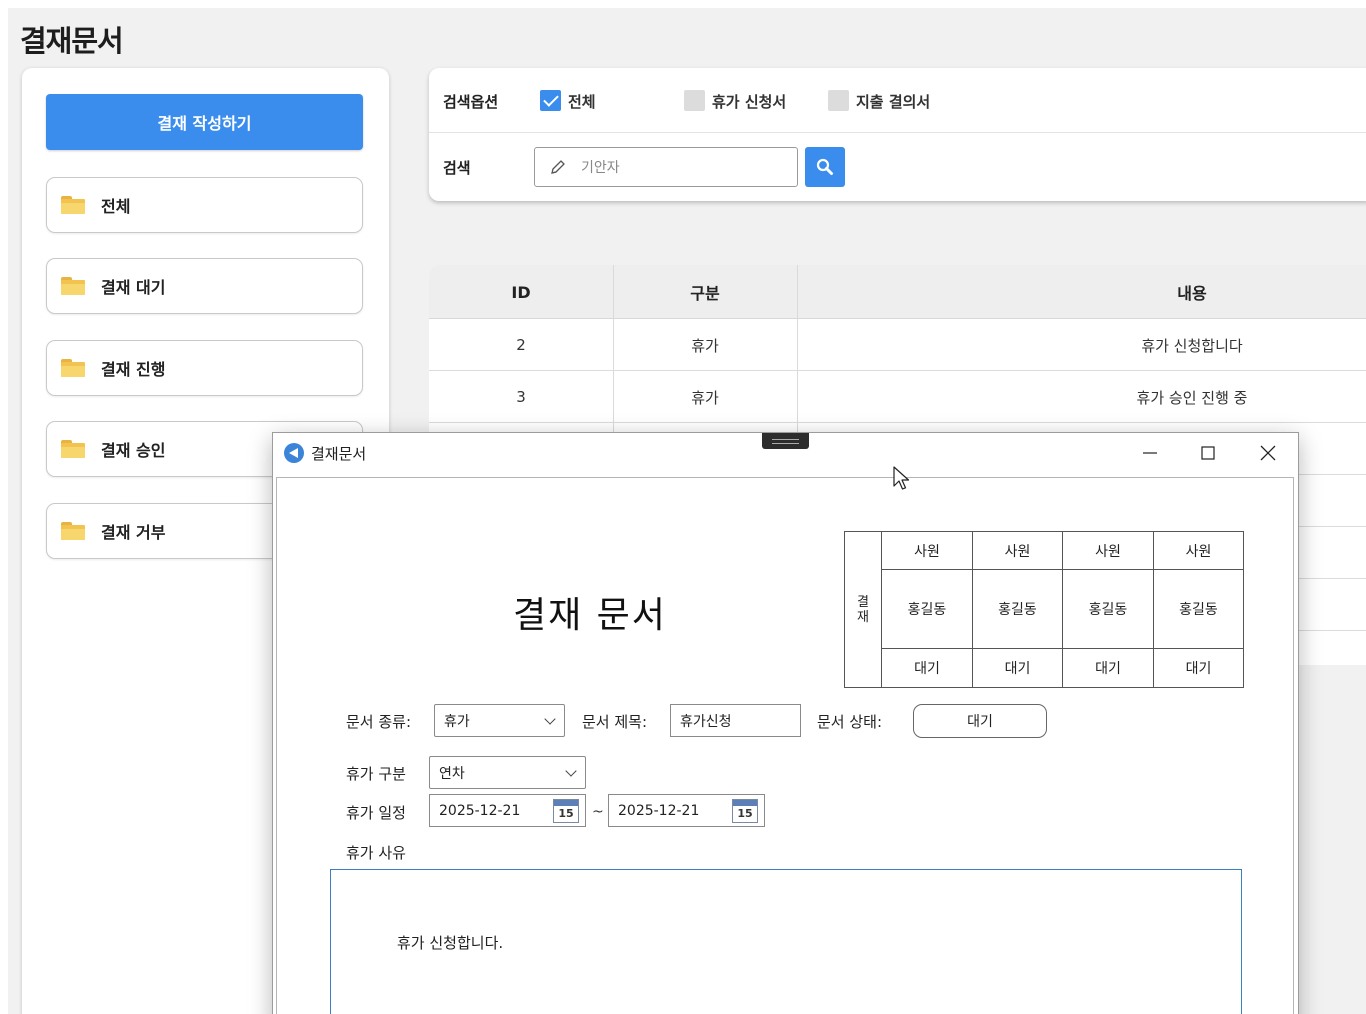 Image resolution: width=1366 pixels, height=1014 pixels. Describe the element at coordinates (133, 450) in the screenshot. I see `sidebar-item-label: 결재 승인` at that location.